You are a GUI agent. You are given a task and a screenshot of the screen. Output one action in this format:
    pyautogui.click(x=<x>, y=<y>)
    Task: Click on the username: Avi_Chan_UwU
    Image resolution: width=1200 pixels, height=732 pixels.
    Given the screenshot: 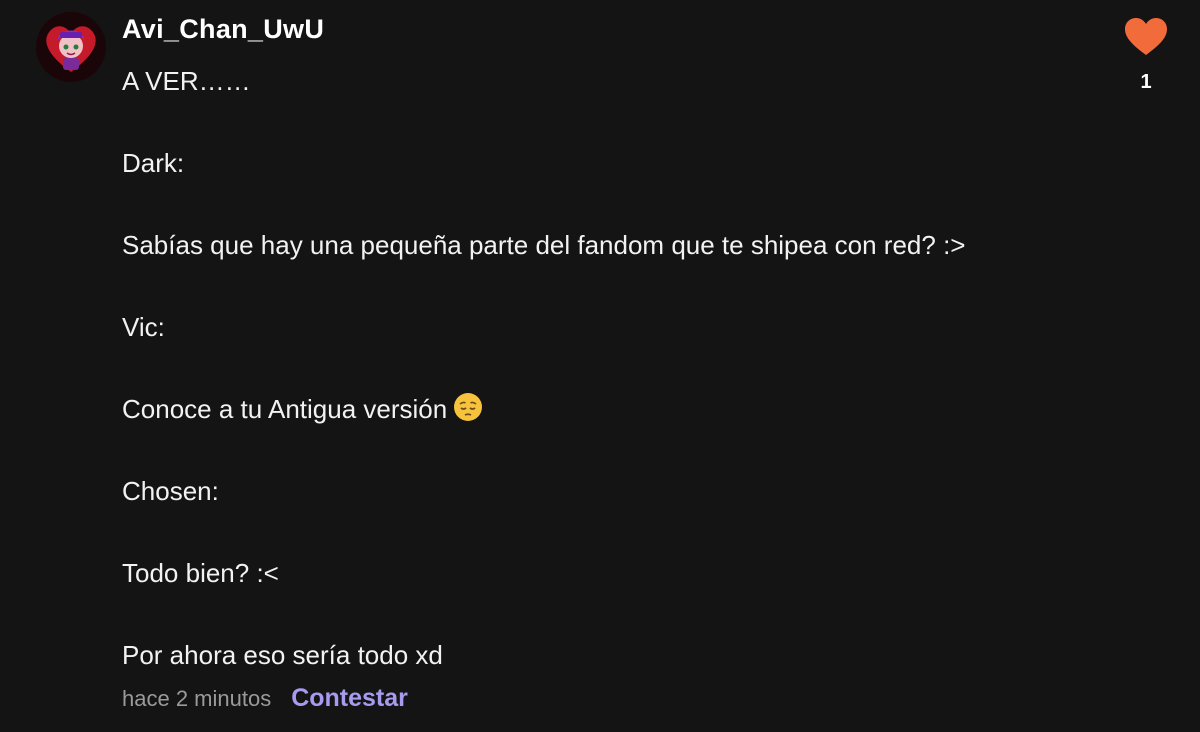 What is the action you would take?
    pyautogui.click(x=223, y=29)
    